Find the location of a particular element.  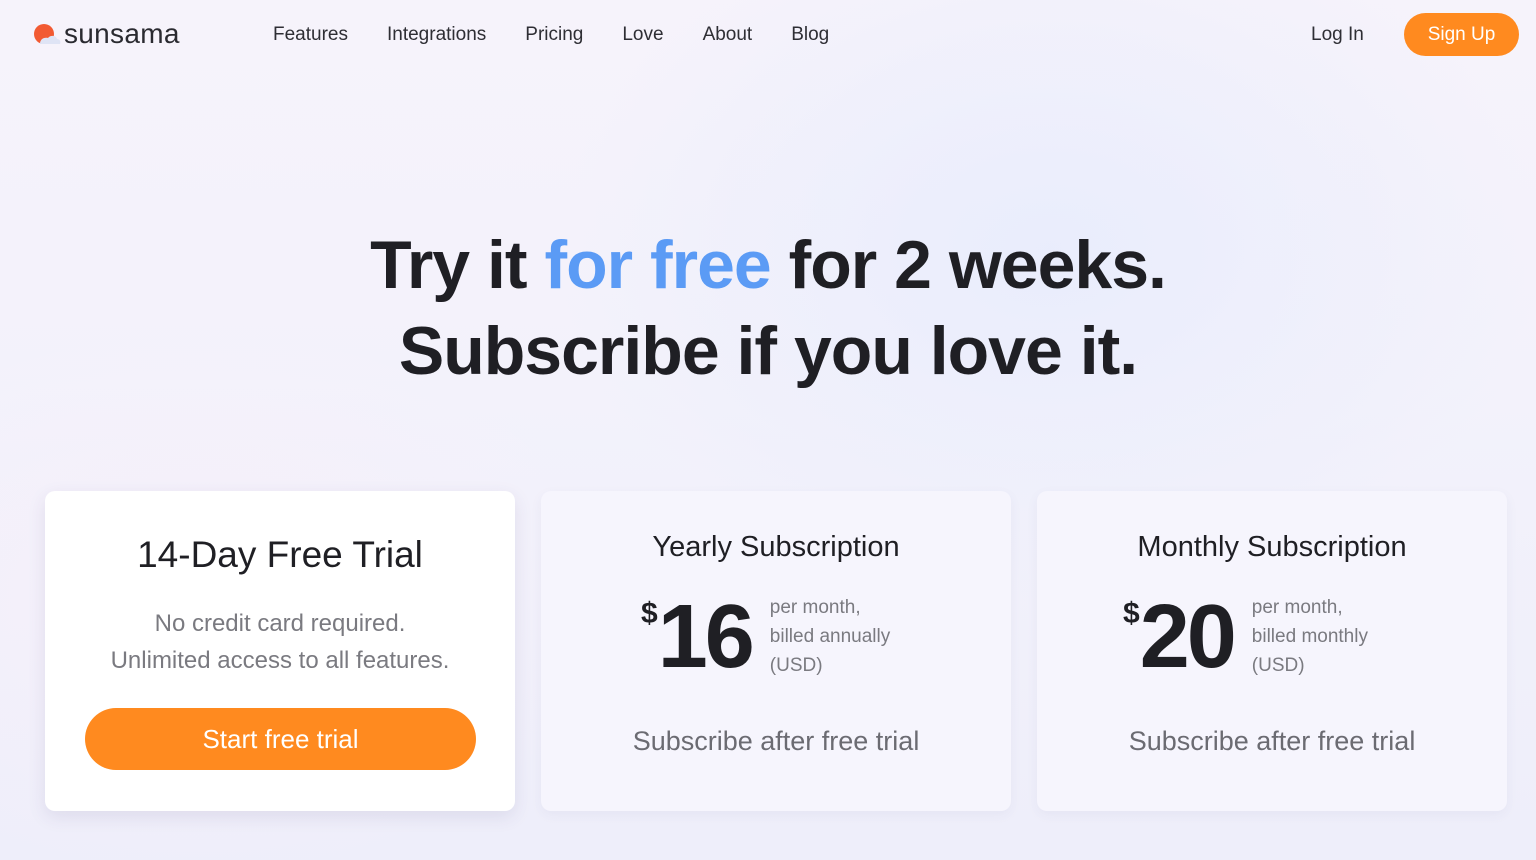

yearly-price-note: per month, billed annually (USD) is located at coordinates (830, 636).